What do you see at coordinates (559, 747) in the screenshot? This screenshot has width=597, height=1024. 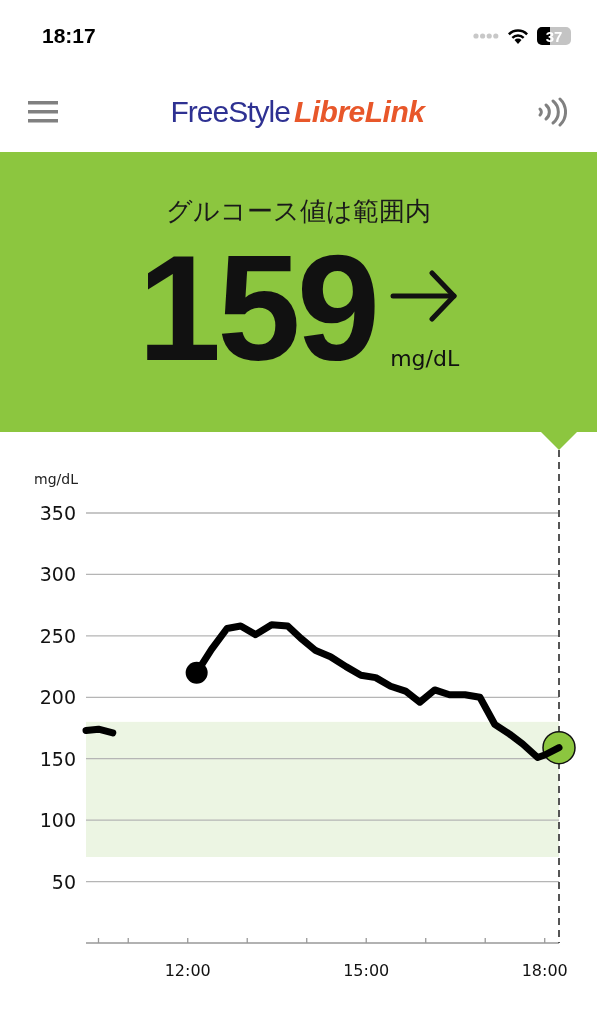 I see `current-reading-point` at bounding box center [559, 747].